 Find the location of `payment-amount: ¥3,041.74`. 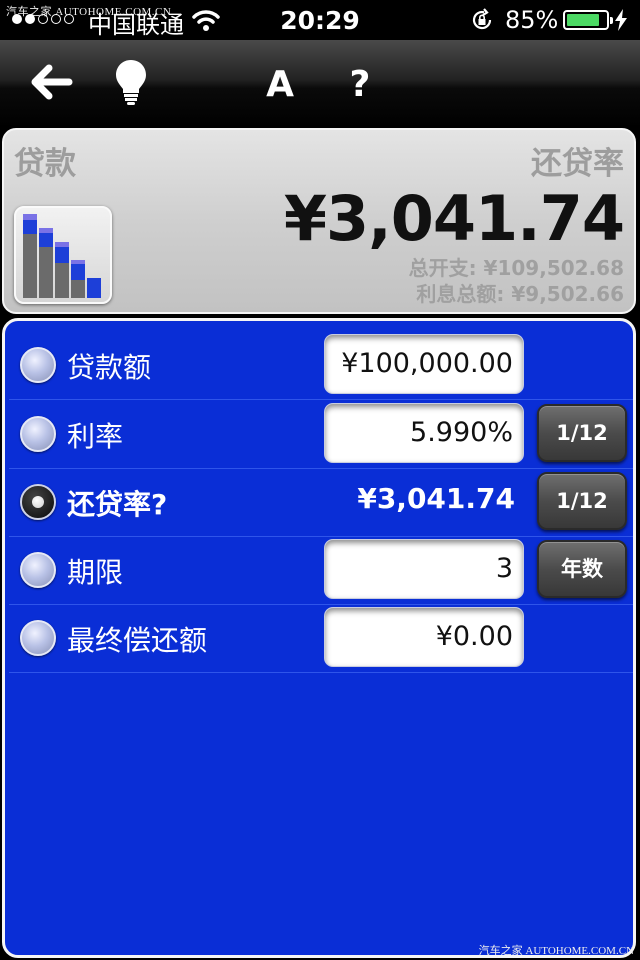

payment-amount: ¥3,041.74 is located at coordinates (454, 218).